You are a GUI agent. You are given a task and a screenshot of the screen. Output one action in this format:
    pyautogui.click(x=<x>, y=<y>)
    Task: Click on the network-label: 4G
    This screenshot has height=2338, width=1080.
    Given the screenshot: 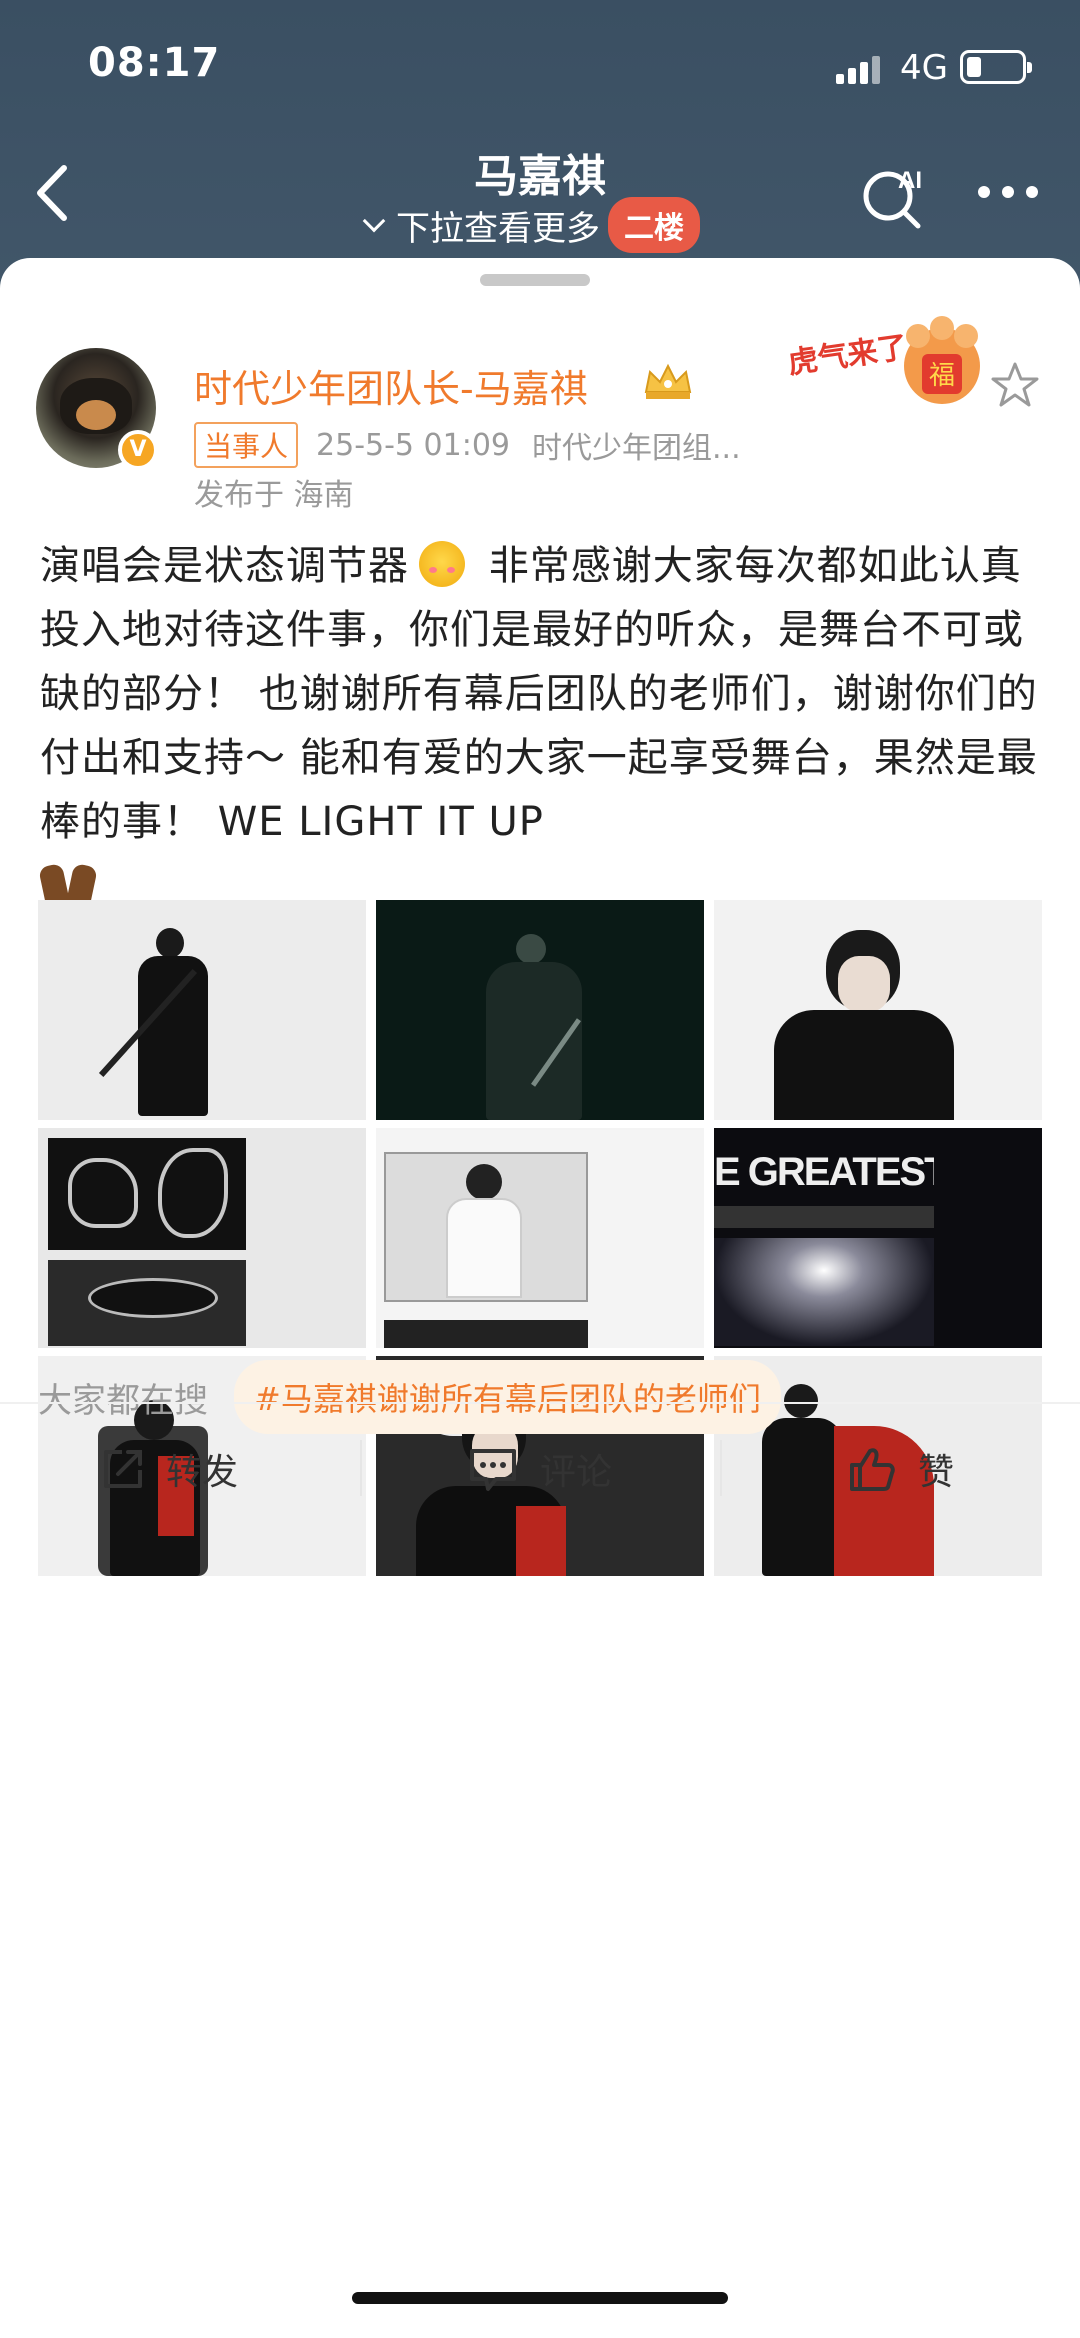 What is the action you would take?
    pyautogui.click(x=924, y=68)
    